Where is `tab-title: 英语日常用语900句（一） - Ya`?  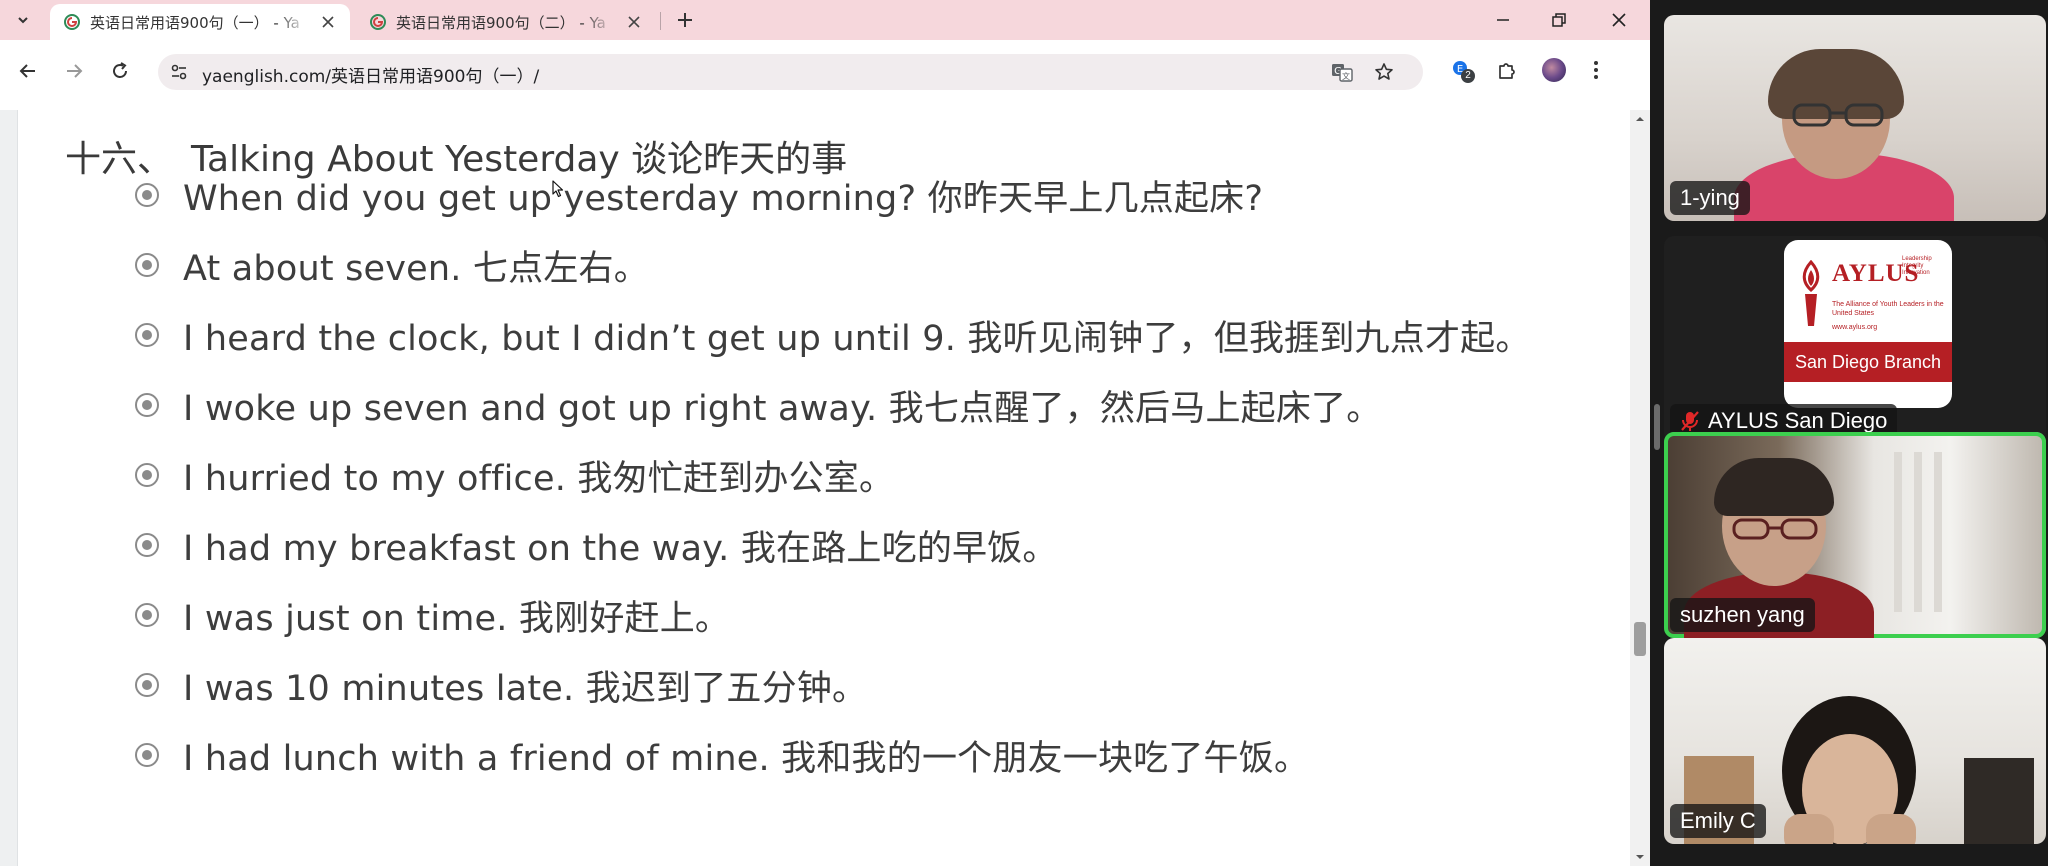
tab-title: 英语日常用语900句（一） - Ya is located at coordinates (195, 22).